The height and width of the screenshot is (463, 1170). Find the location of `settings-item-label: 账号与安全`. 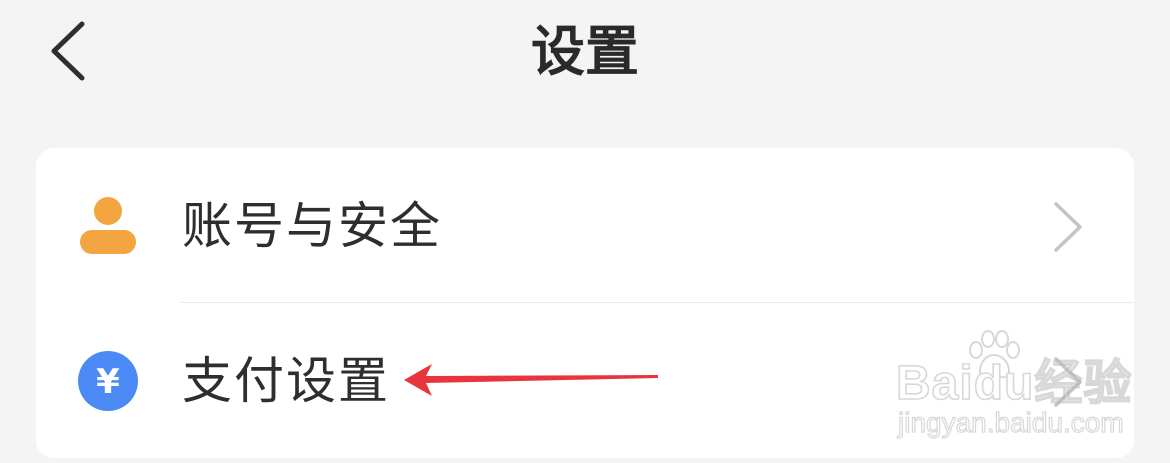

settings-item-label: 账号与安全 is located at coordinates (312, 226).